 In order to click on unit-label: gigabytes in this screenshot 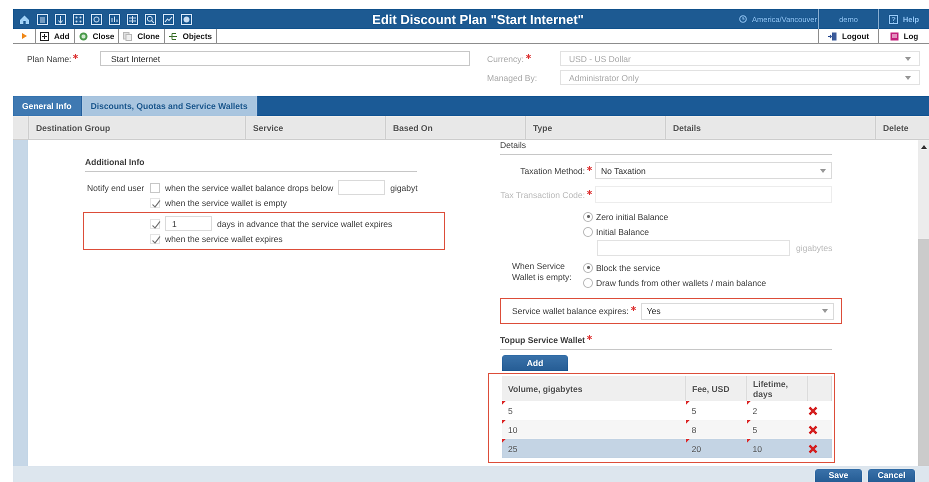, I will do `click(814, 248)`.